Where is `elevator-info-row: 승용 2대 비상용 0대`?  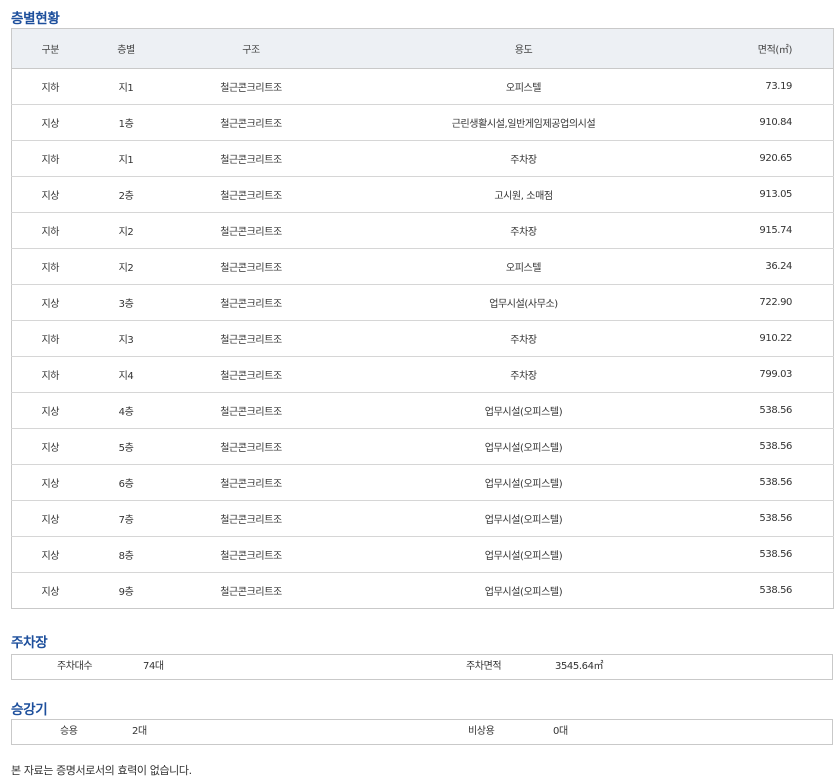
elevator-info-row: 승용 2대 비상용 0대 is located at coordinates (422, 732).